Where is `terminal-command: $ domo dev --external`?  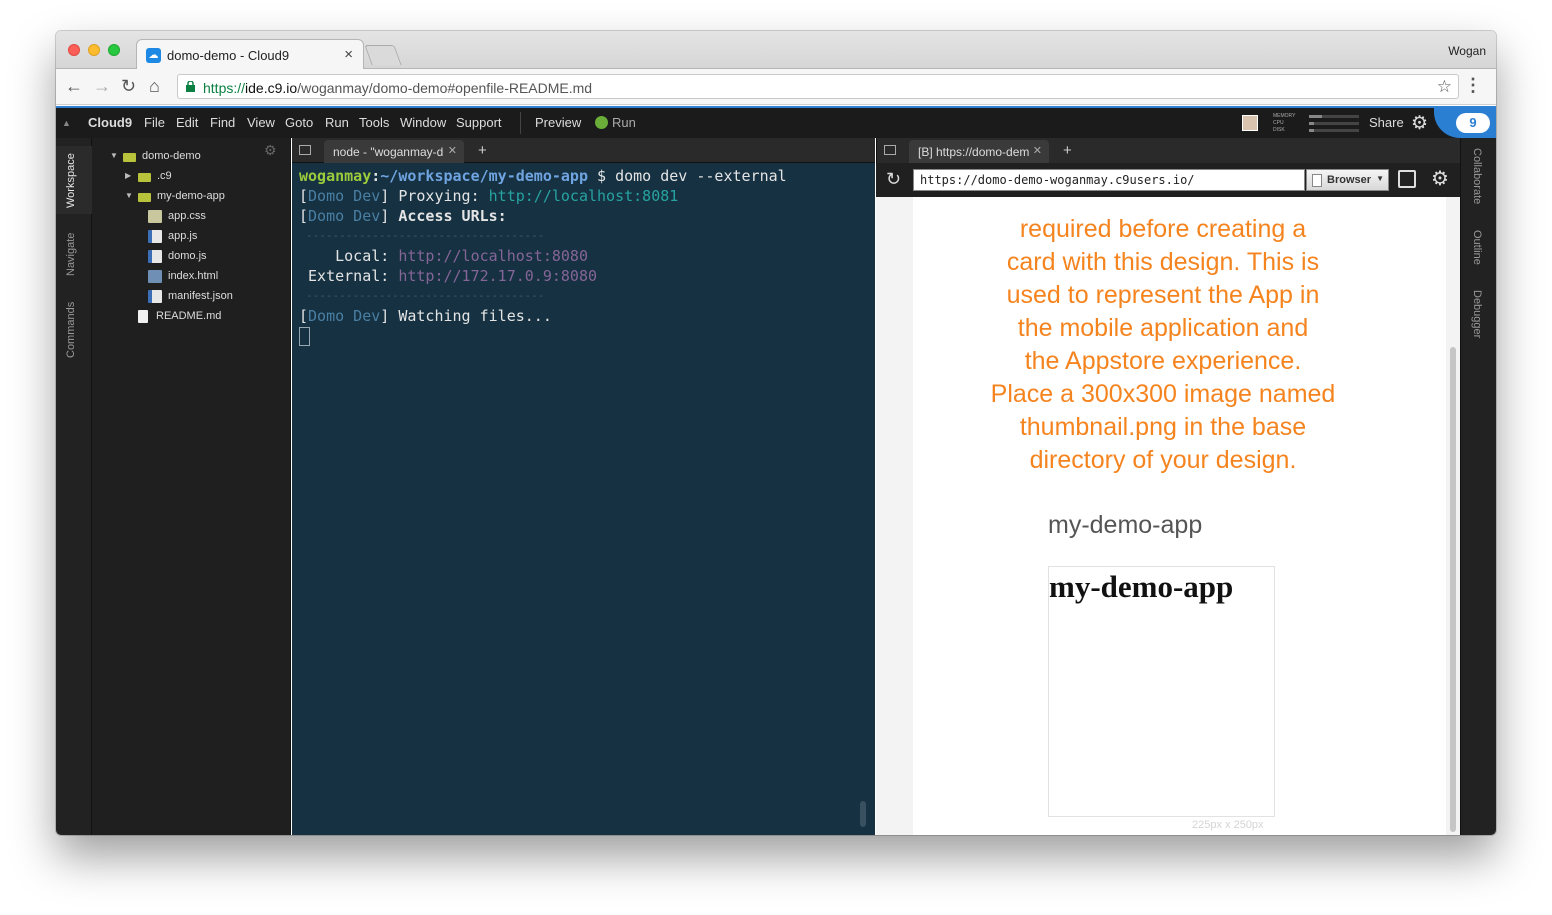
terminal-command: $ domo dev --external is located at coordinates (692, 176).